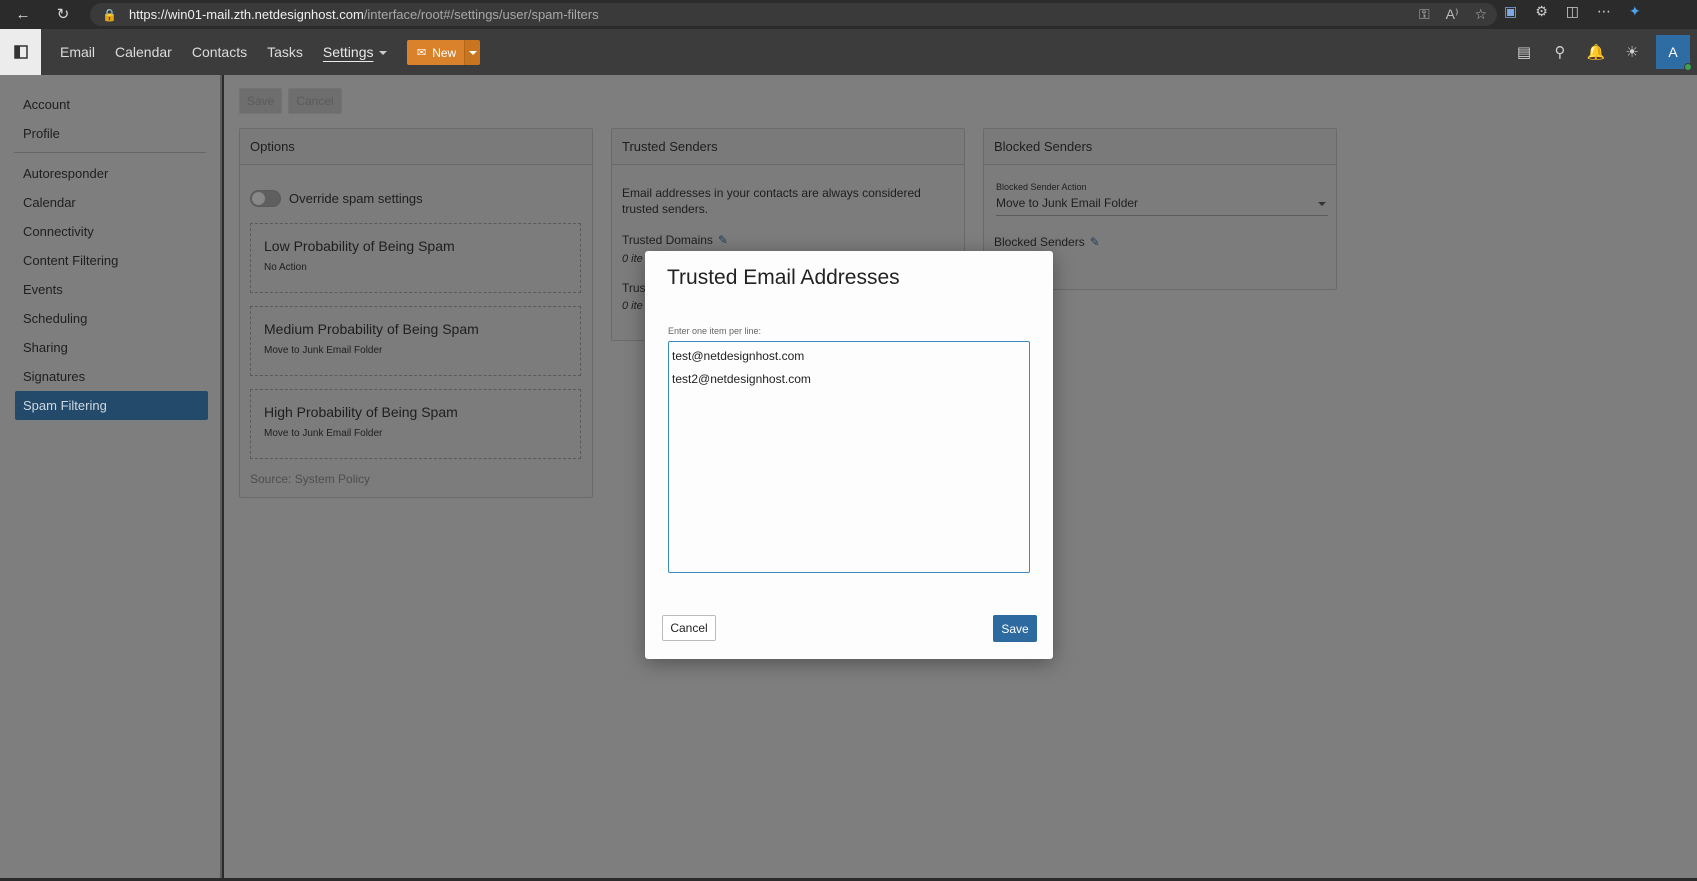 The image size is (1697, 881). Describe the element at coordinates (356, 198) in the screenshot. I see `override-label: Override spam settings` at that location.